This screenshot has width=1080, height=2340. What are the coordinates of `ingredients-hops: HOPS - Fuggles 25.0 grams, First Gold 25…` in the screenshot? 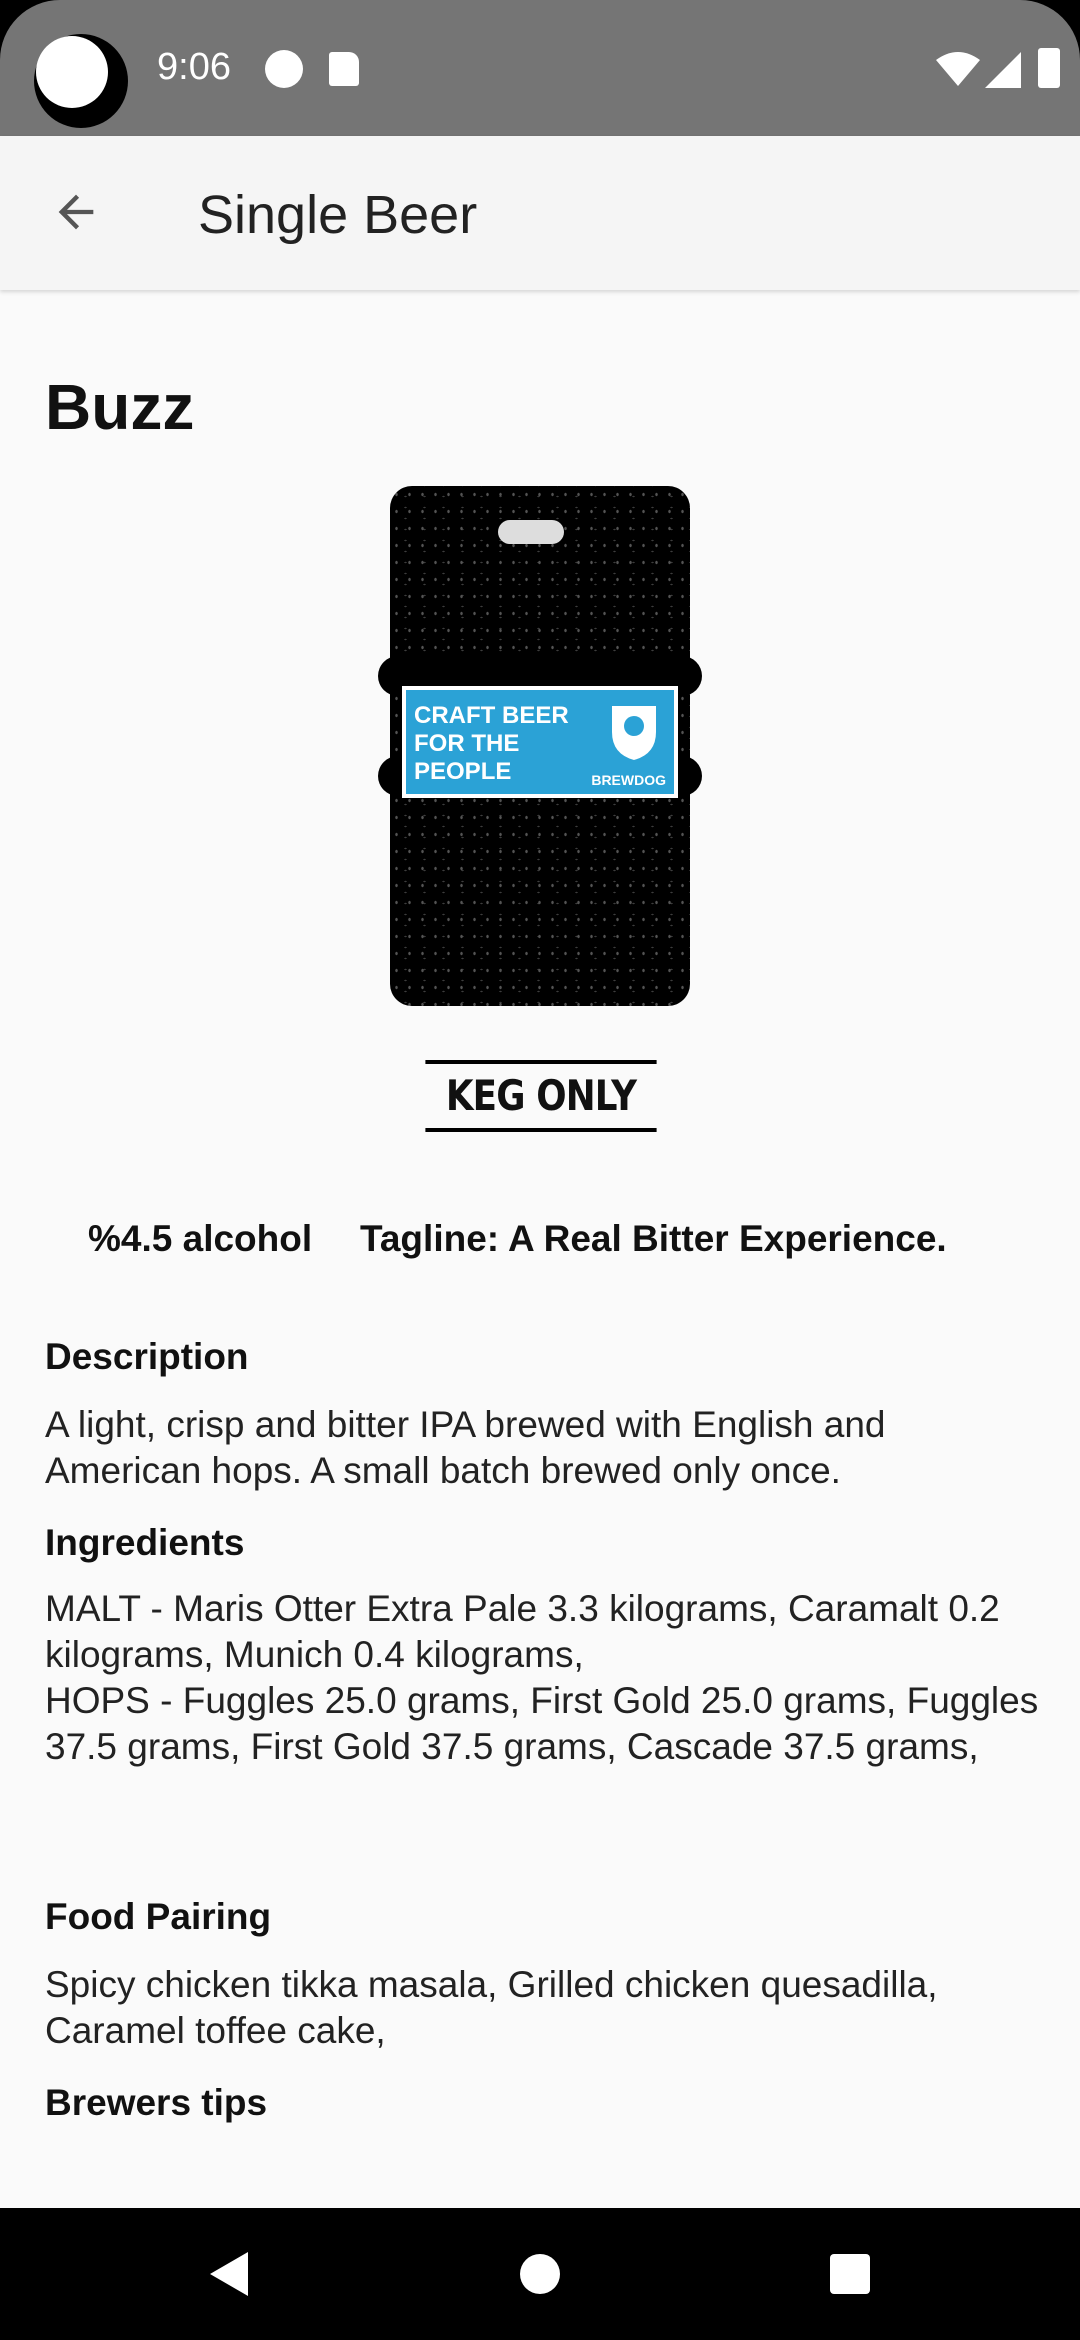 It's located at (542, 1723).